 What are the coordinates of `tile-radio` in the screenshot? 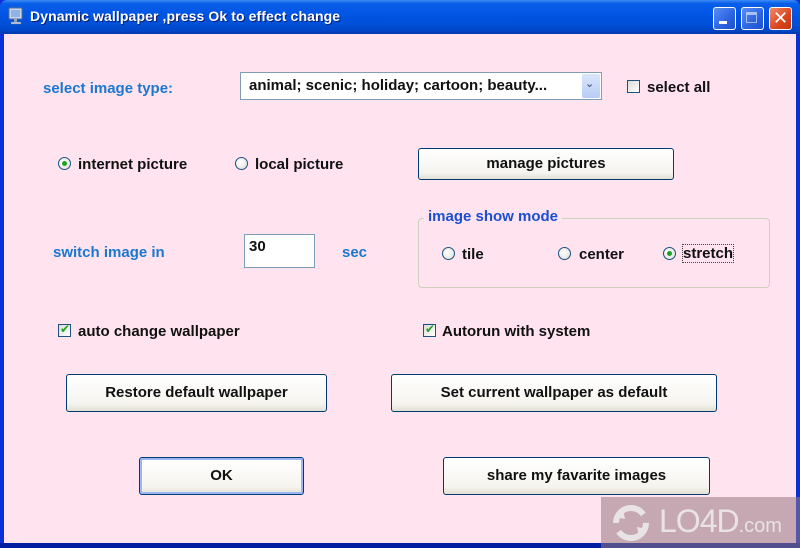 It's located at (448, 253).